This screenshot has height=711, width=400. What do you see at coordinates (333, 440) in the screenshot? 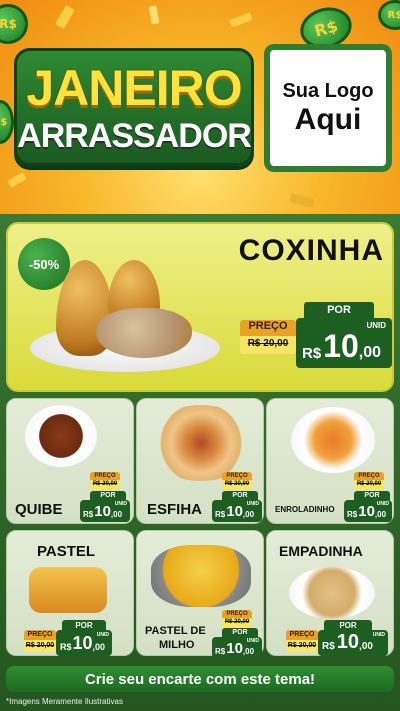
I see `enroladinho-image` at bounding box center [333, 440].